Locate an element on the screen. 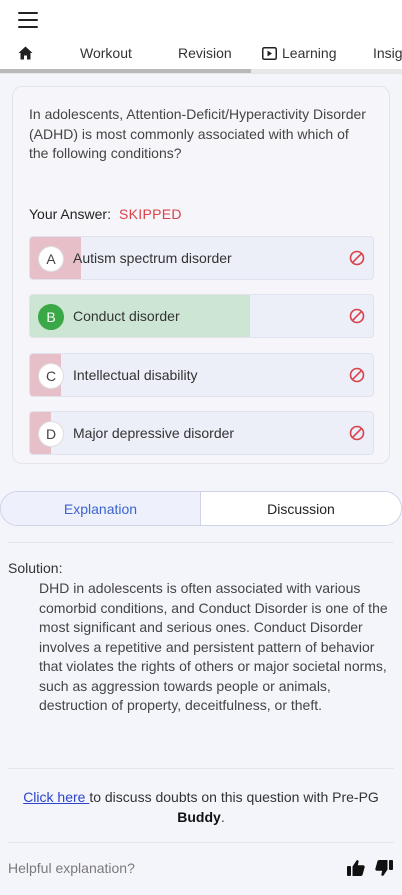  tabs-scroll-indicator is located at coordinates (125, 71).